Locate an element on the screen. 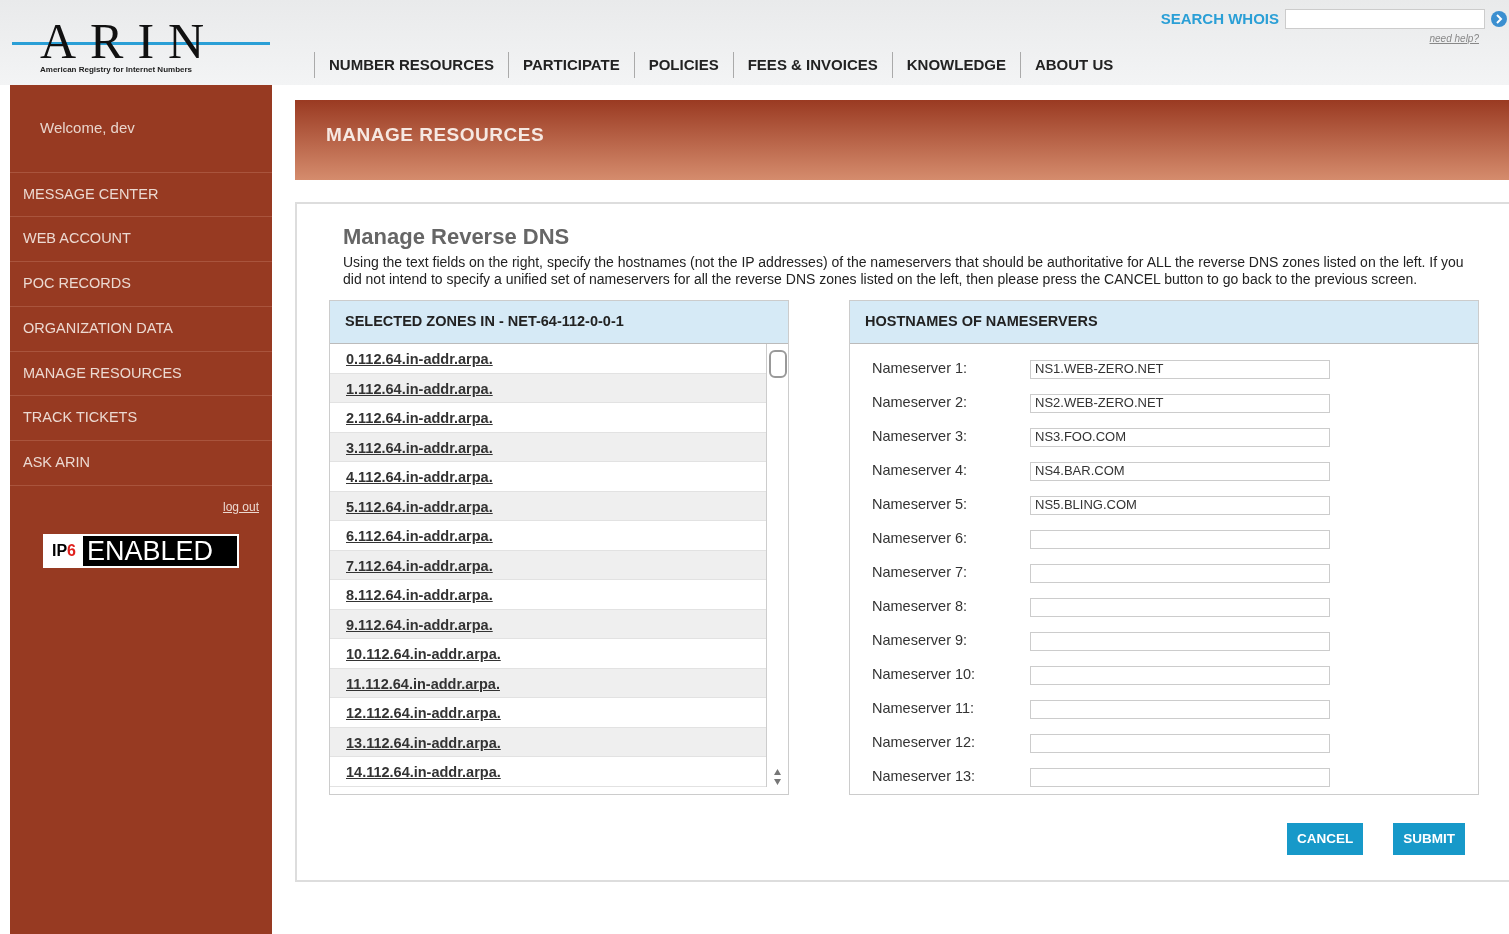  zone-link: 7.112.64.in-addr.arpa. is located at coordinates (419, 565).